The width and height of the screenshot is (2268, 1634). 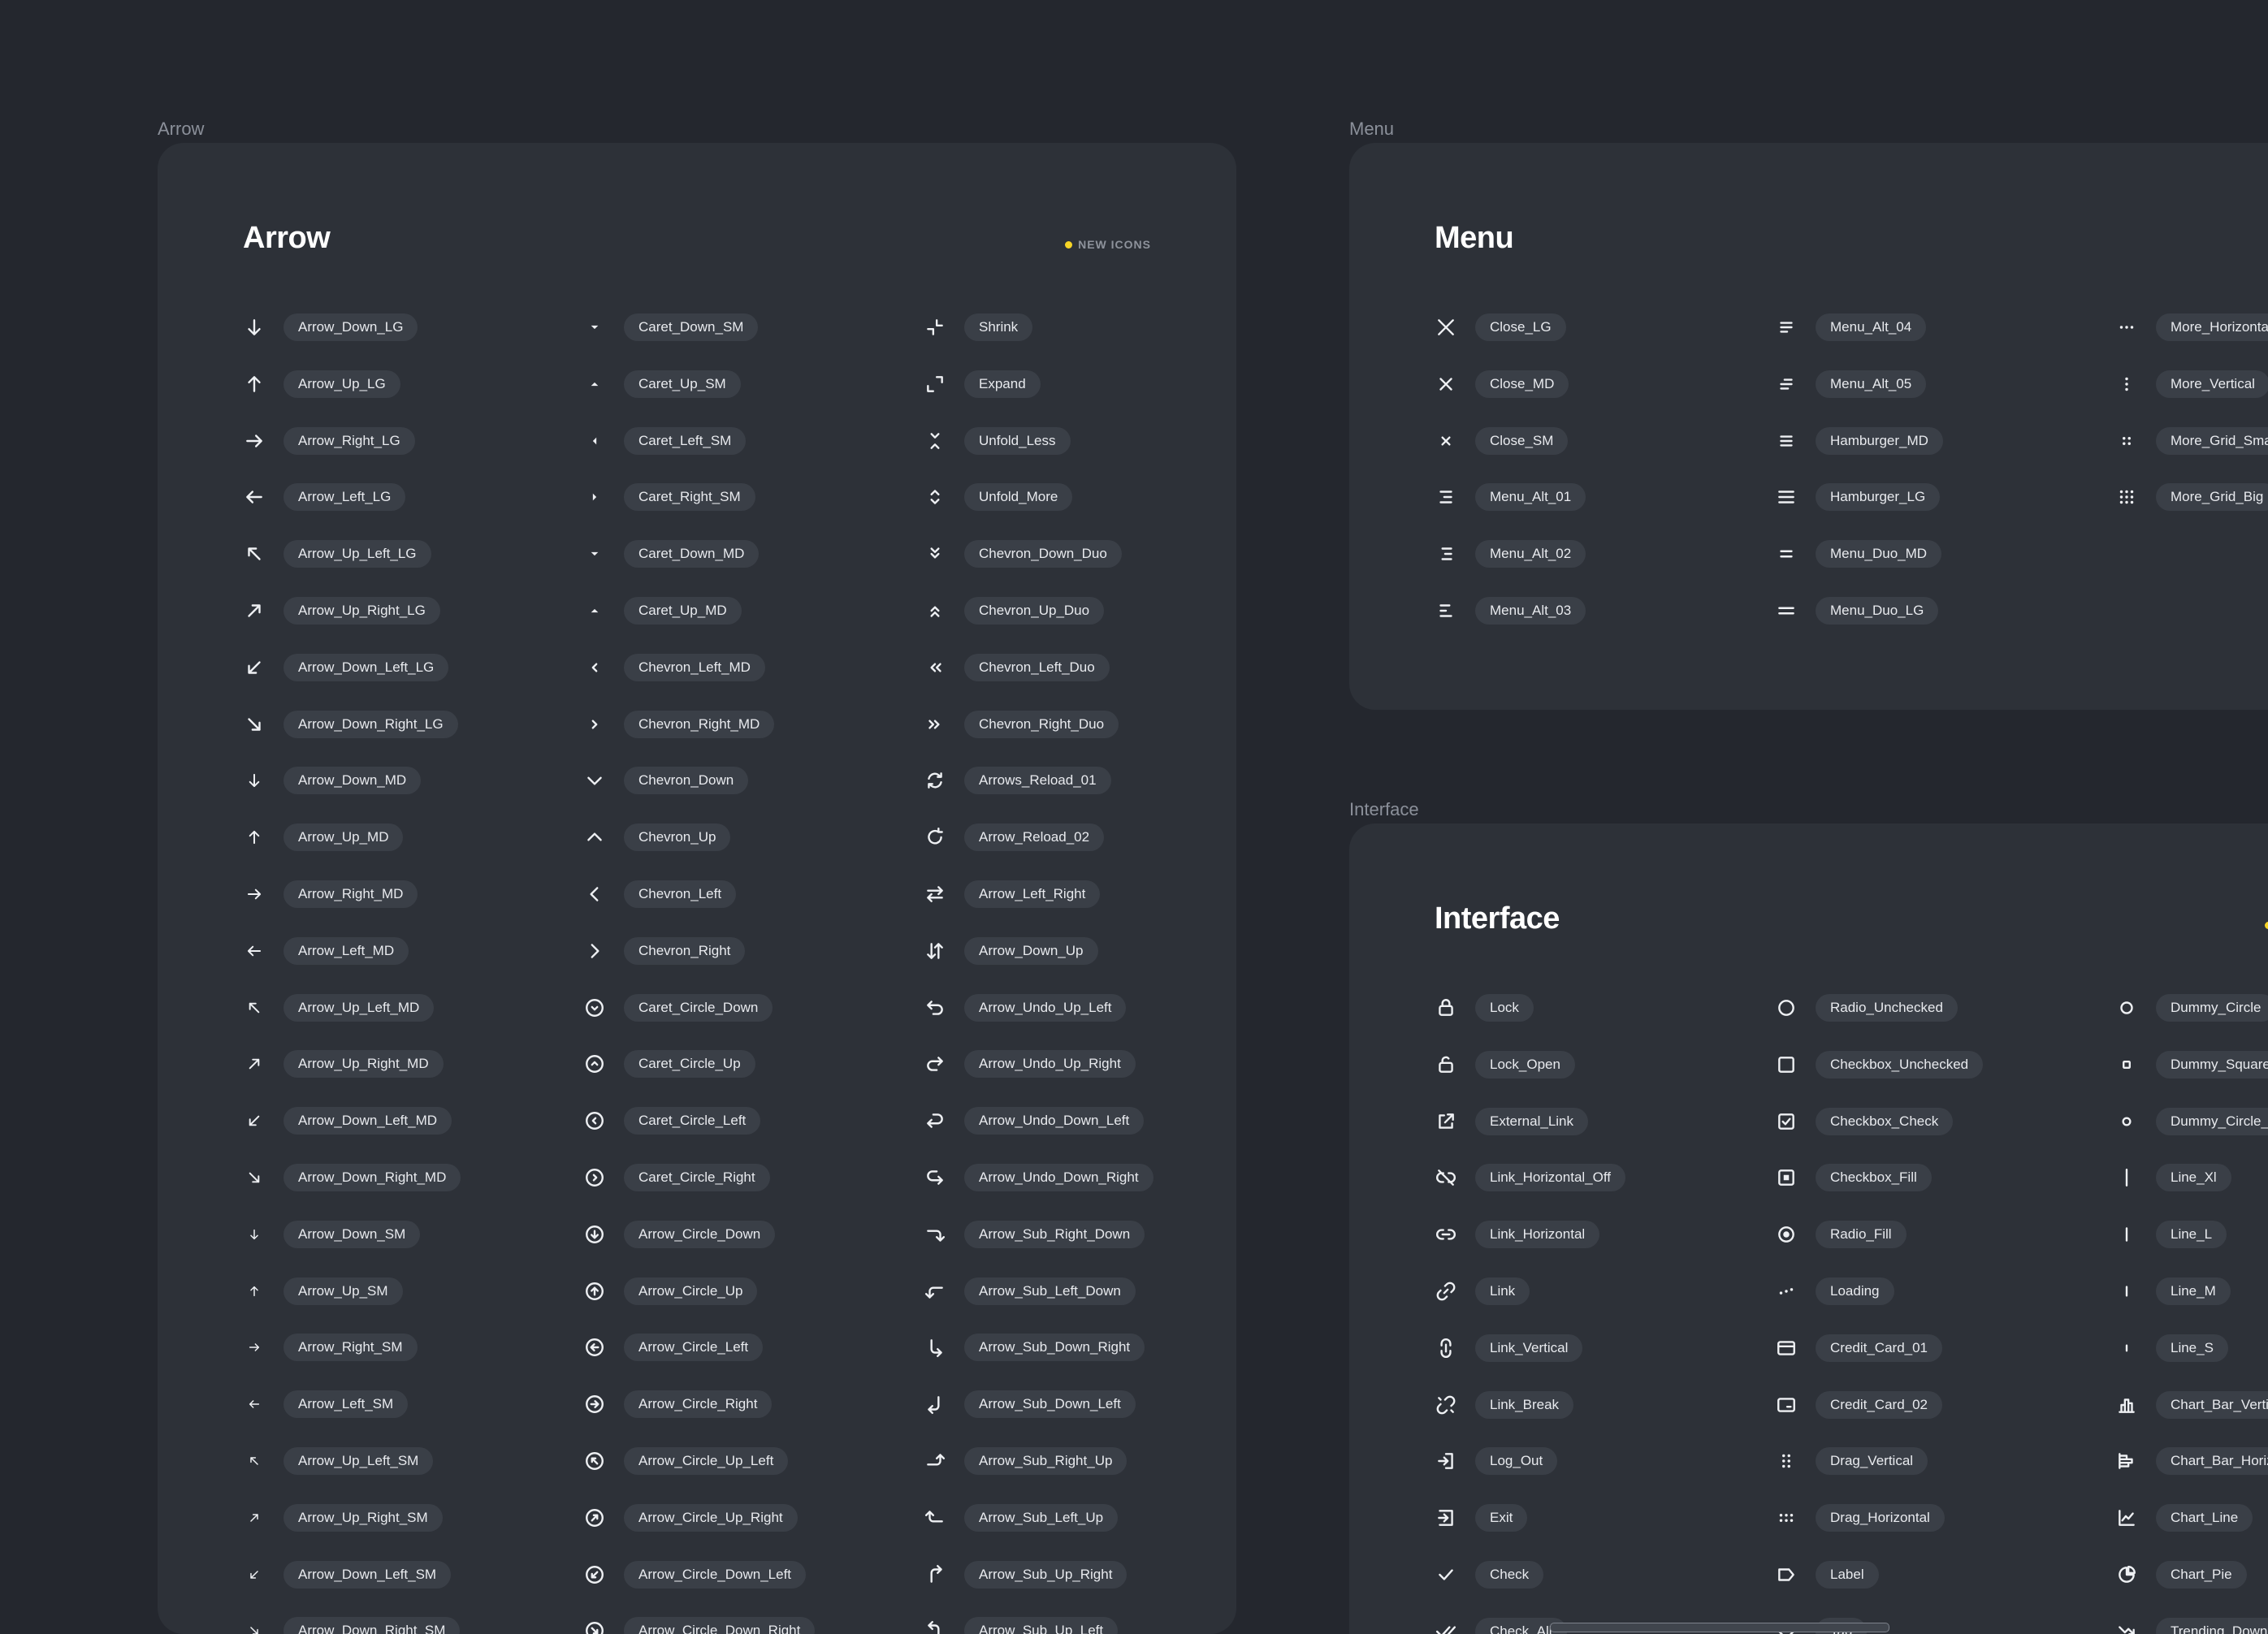 I want to click on icon-entry: Menu_Duo_LG, so click(x=1857, y=611).